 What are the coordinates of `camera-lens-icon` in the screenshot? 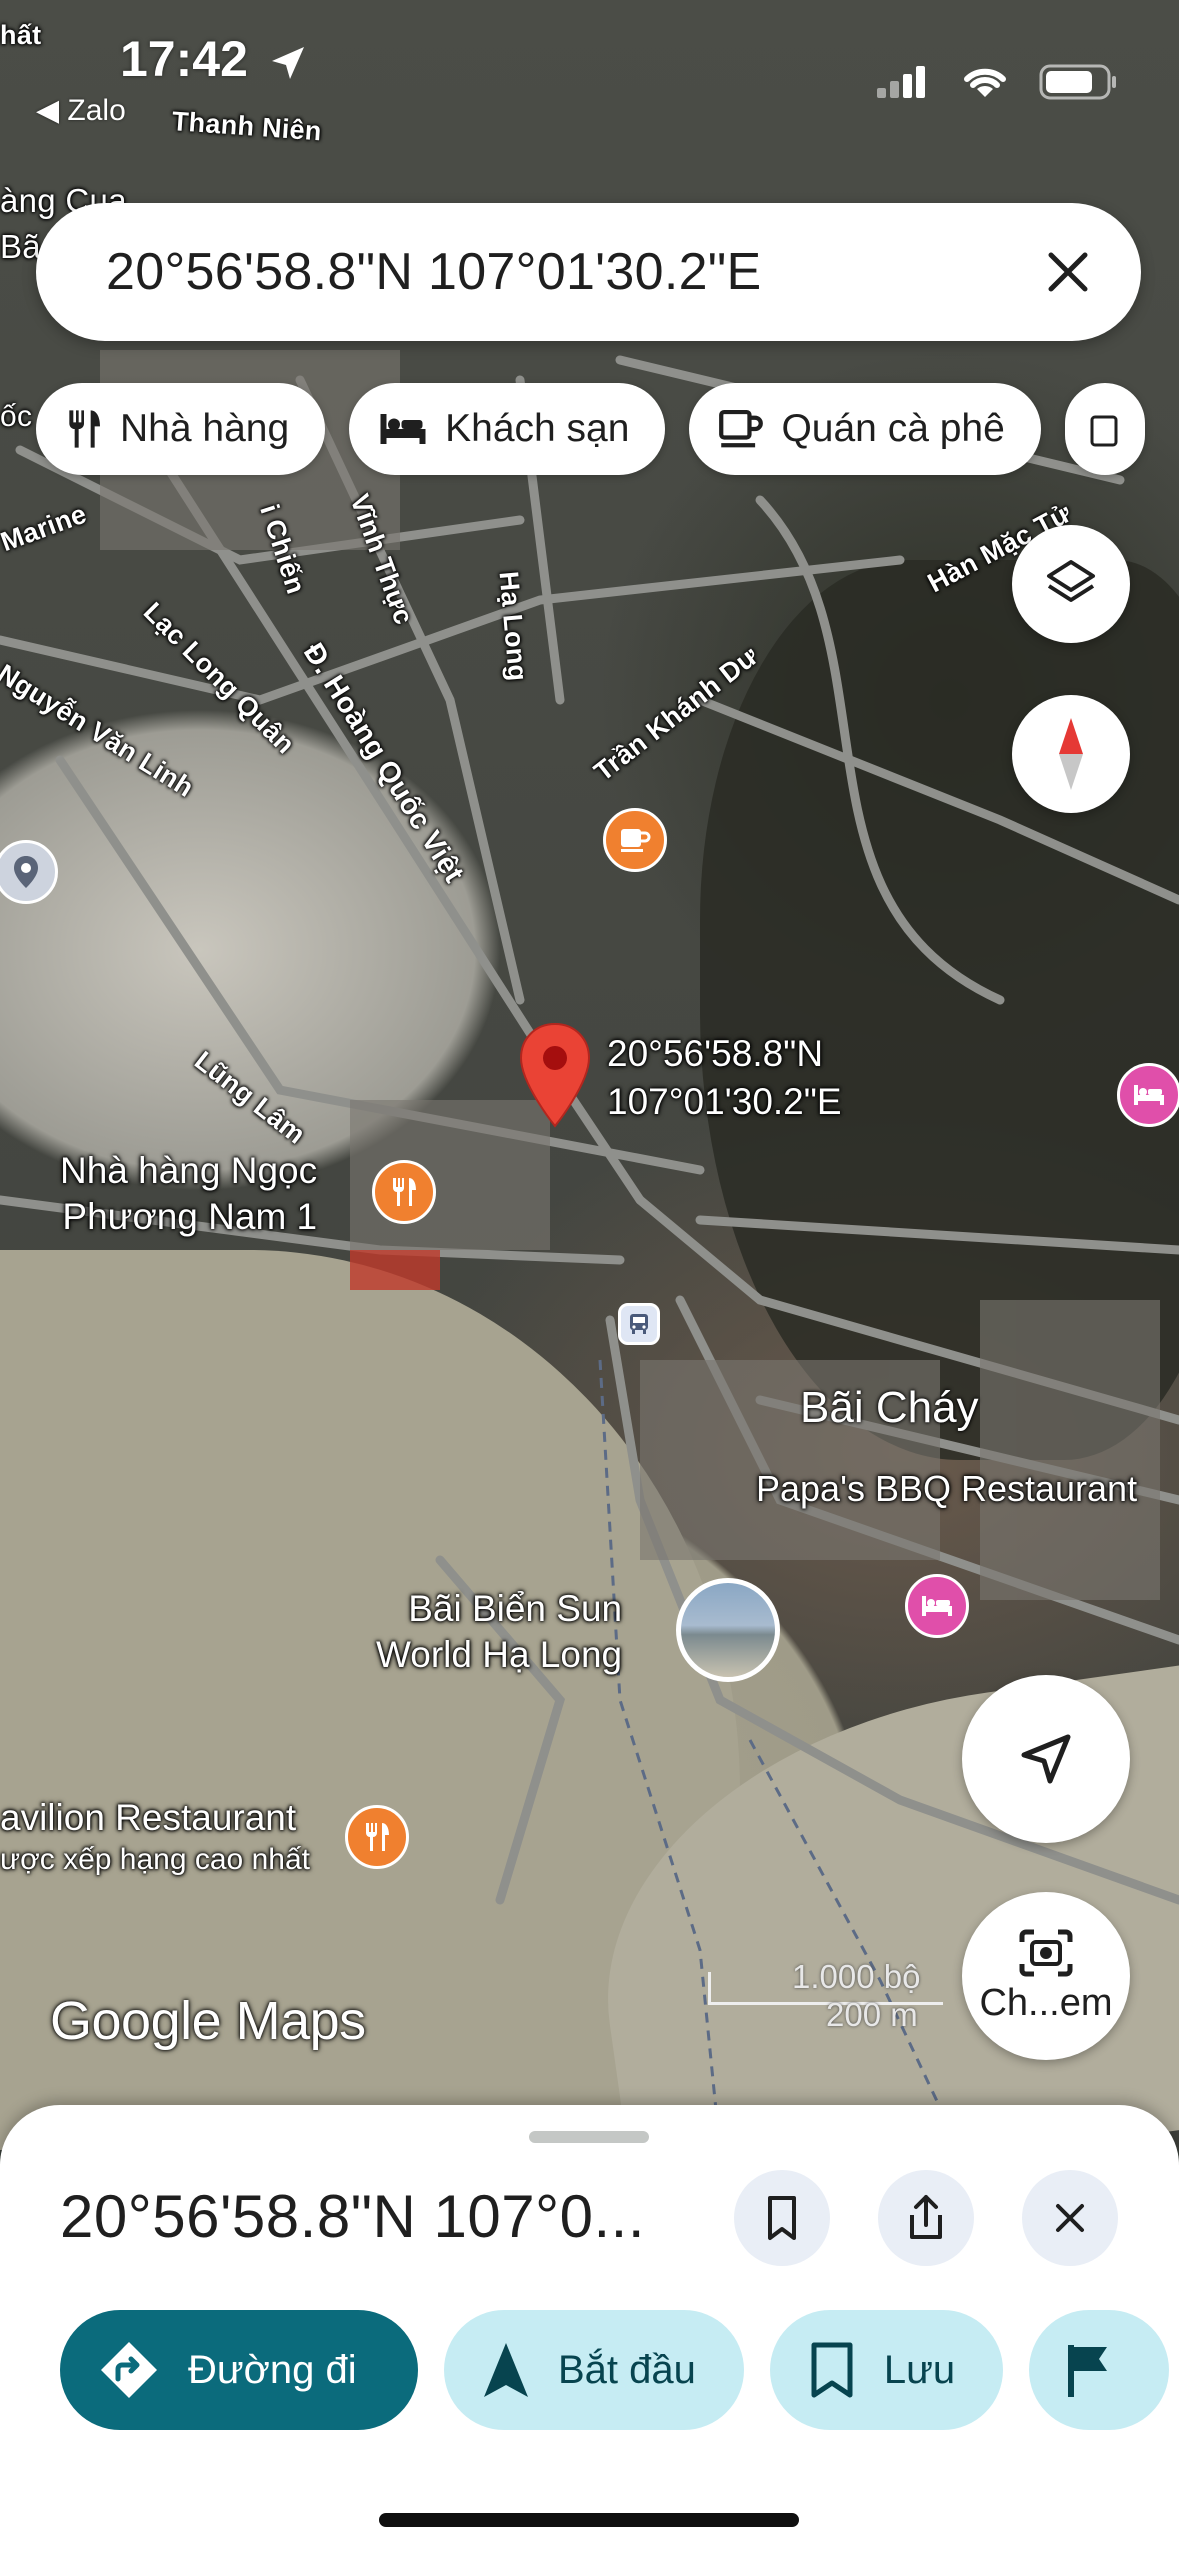 It's located at (1046, 1952).